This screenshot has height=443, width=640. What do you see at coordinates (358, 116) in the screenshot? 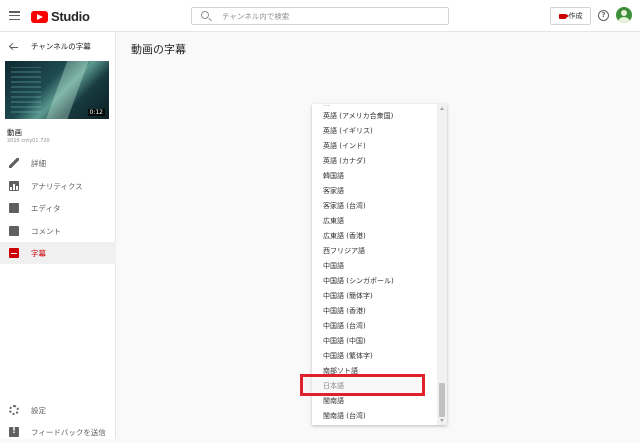
I see `list-item: 英語 (アメリカ合衆国)` at bounding box center [358, 116].